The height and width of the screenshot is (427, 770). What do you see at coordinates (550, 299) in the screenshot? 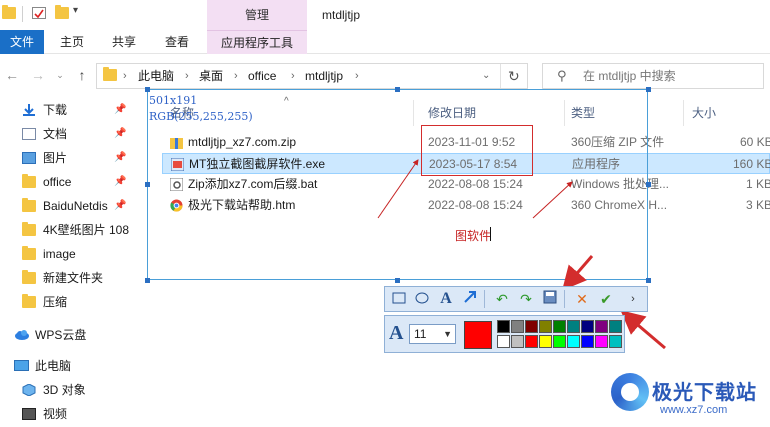
I see `save-icon` at bounding box center [550, 299].